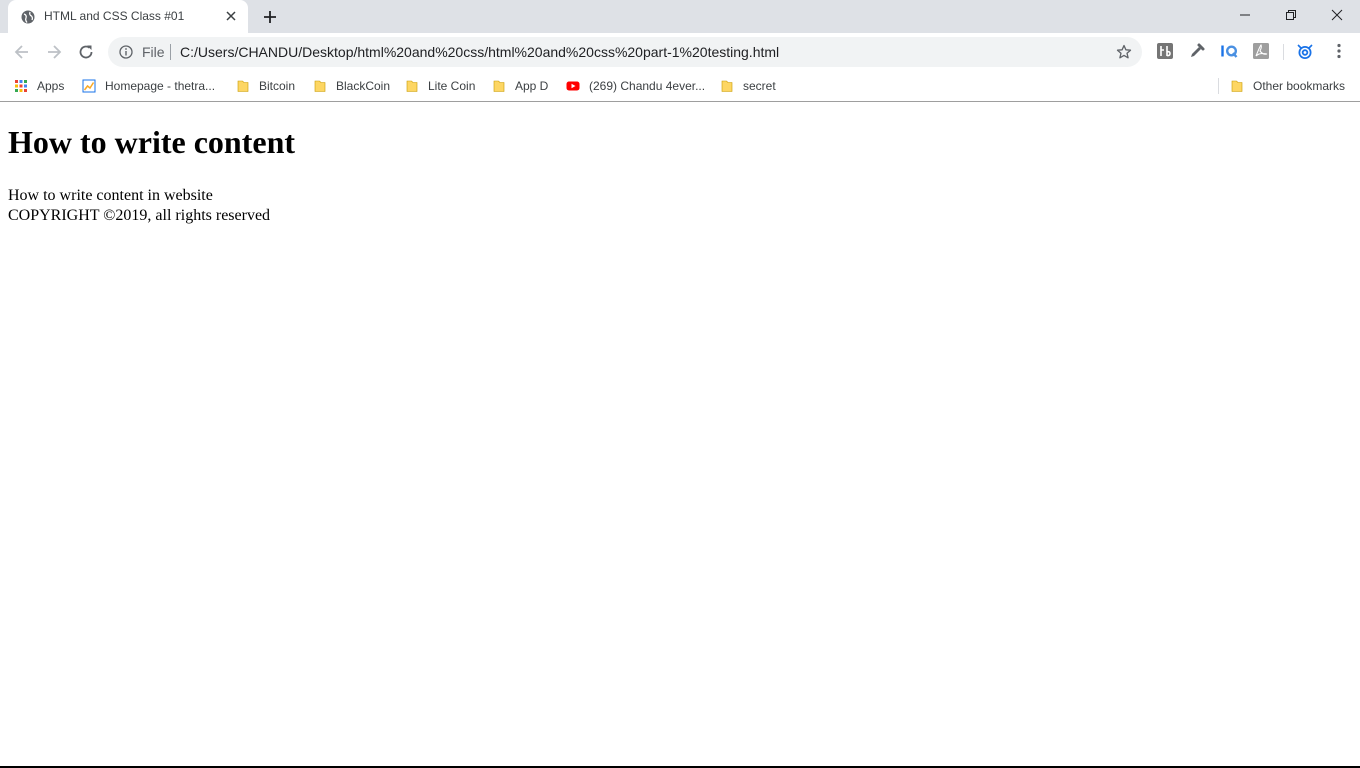 Image resolution: width=1360 pixels, height=768 pixels. I want to click on restore-icon, so click(1291, 15).